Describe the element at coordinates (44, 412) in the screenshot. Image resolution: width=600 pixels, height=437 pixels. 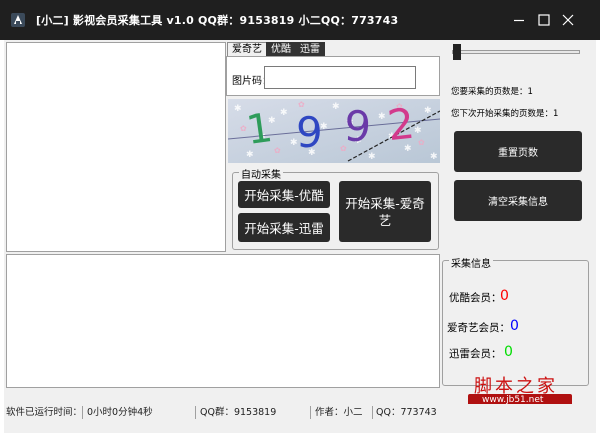
I see `runtime-label: 软件已运行时间：` at that location.